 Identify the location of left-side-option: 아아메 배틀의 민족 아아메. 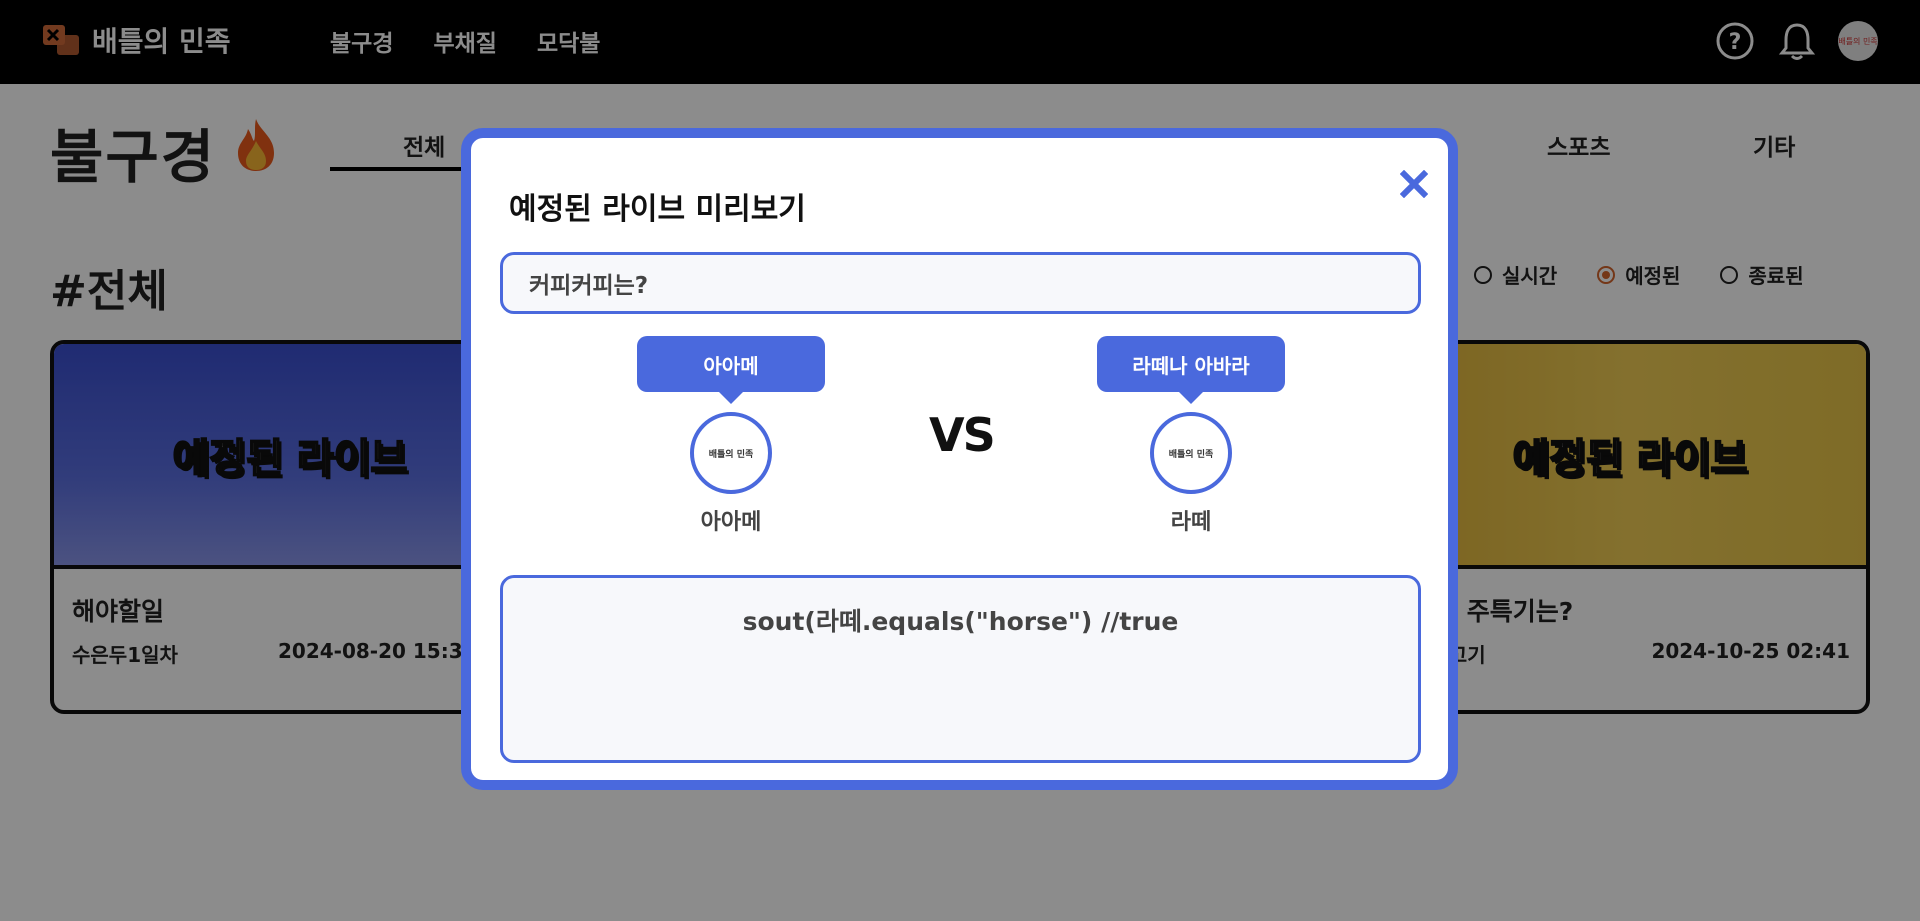
(731, 436).